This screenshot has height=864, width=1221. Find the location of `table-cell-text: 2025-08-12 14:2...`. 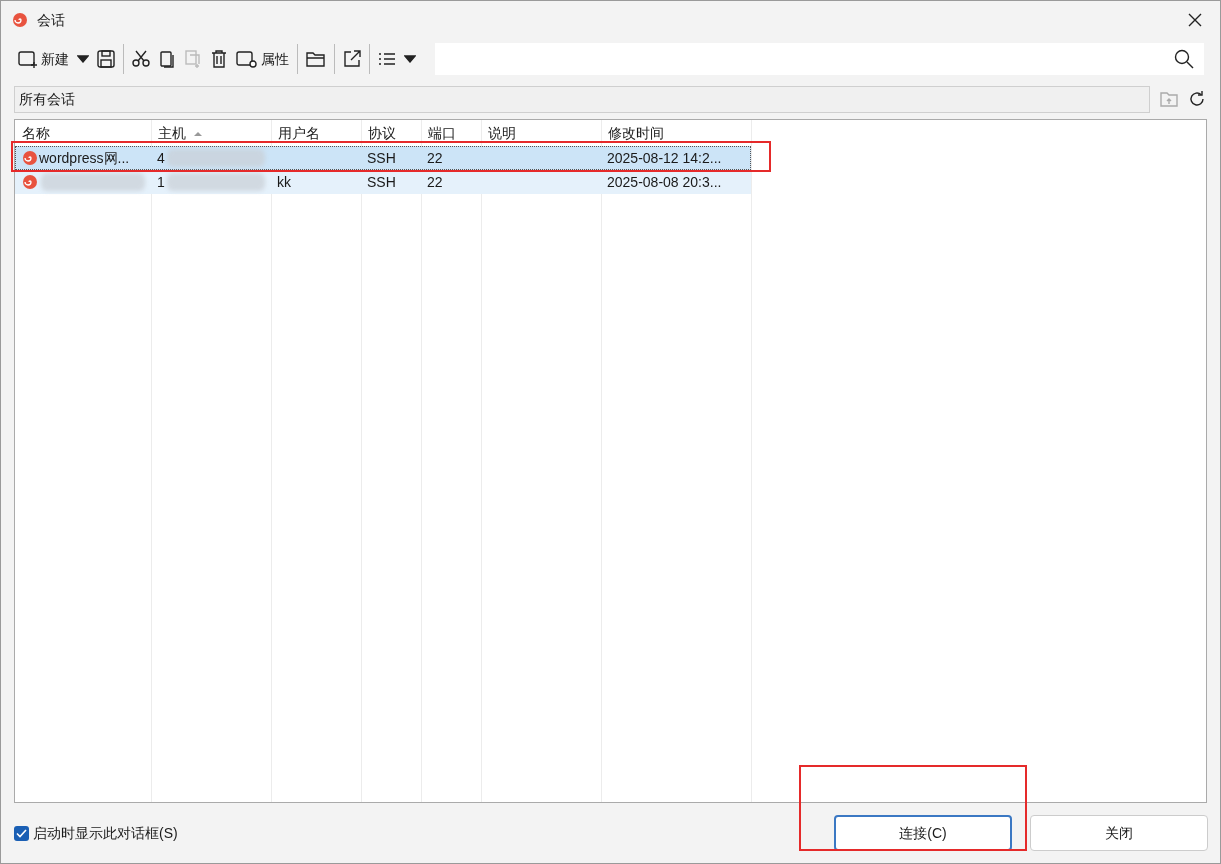

table-cell-text: 2025-08-12 14:2... is located at coordinates (664, 158).